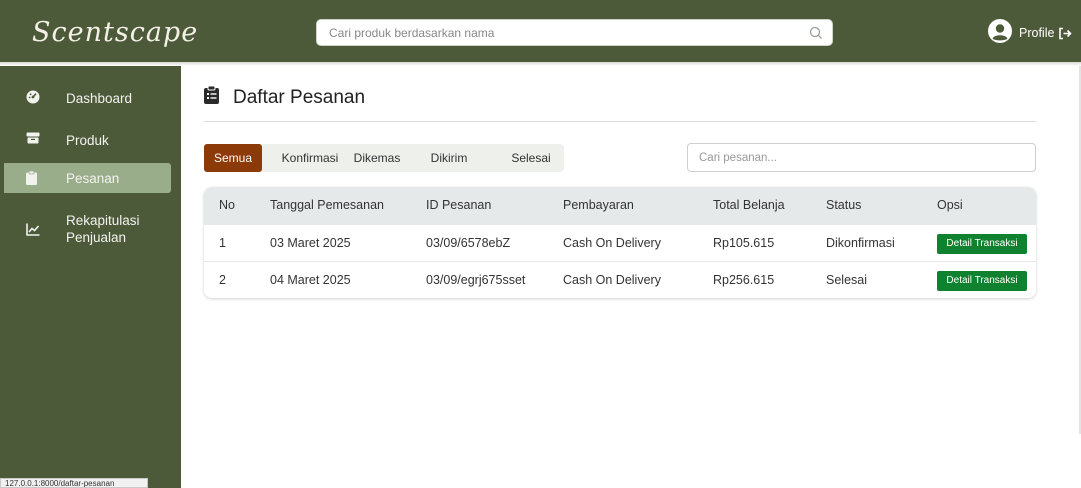 The image size is (1081, 488). Describe the element at coordinates (950, 205) in the screenshot. I see `column-header-opsi: Opsi` at that location.